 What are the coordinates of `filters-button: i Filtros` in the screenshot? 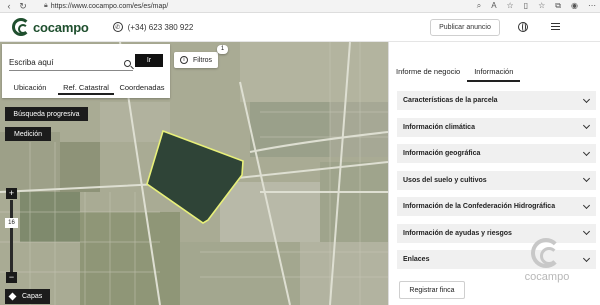 It's located at (196, 60).